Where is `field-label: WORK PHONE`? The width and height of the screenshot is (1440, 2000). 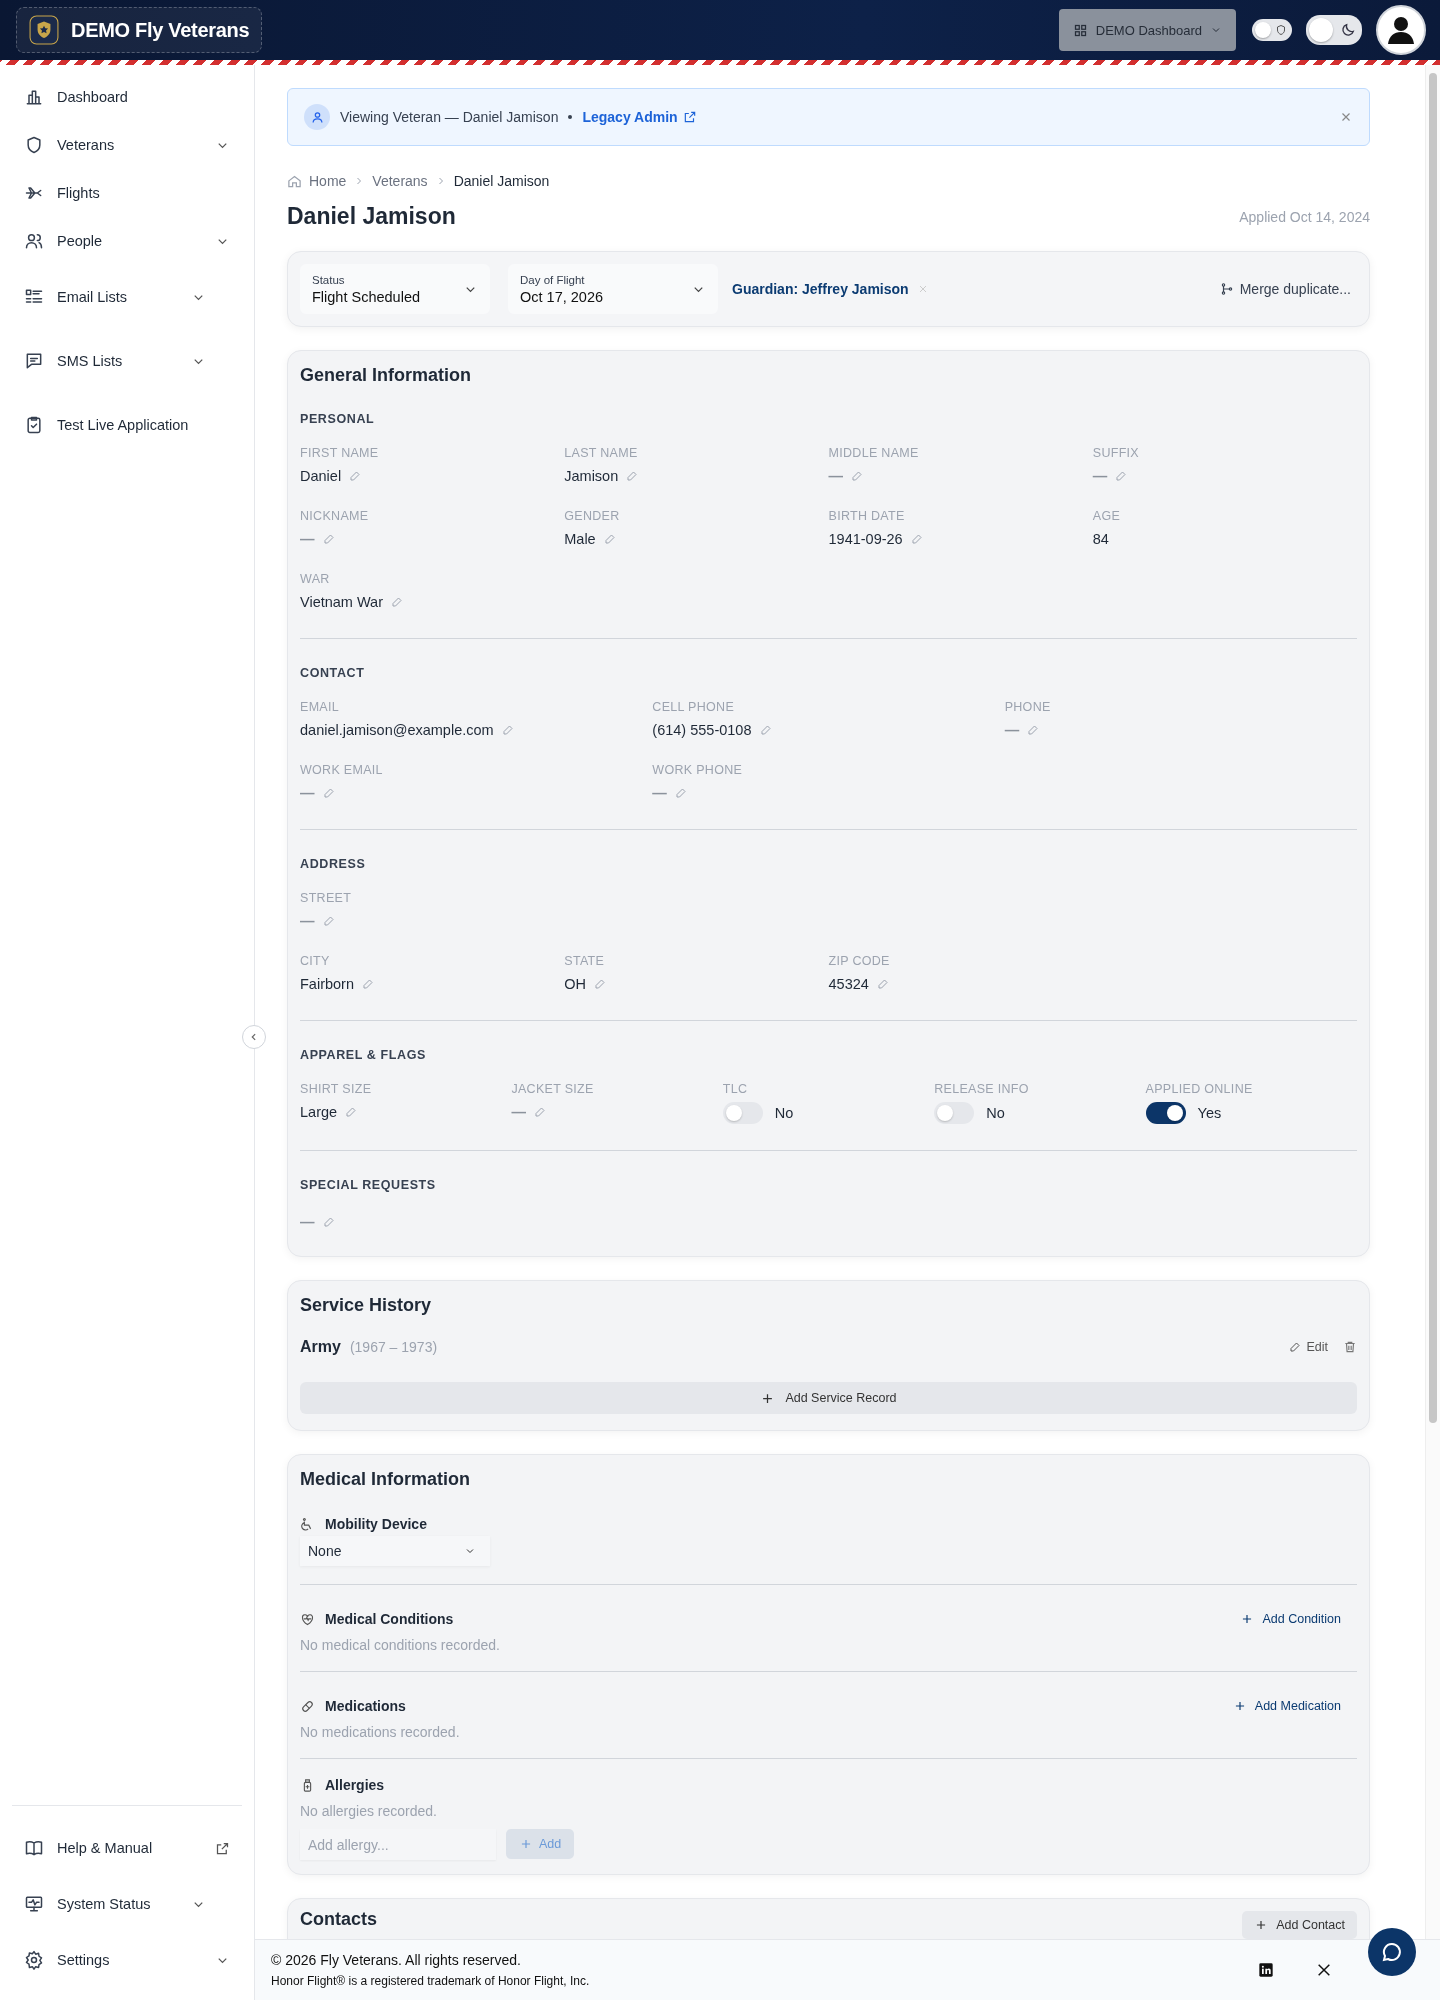
field-label: WORK PHONE is located at coordinates (698, 770).